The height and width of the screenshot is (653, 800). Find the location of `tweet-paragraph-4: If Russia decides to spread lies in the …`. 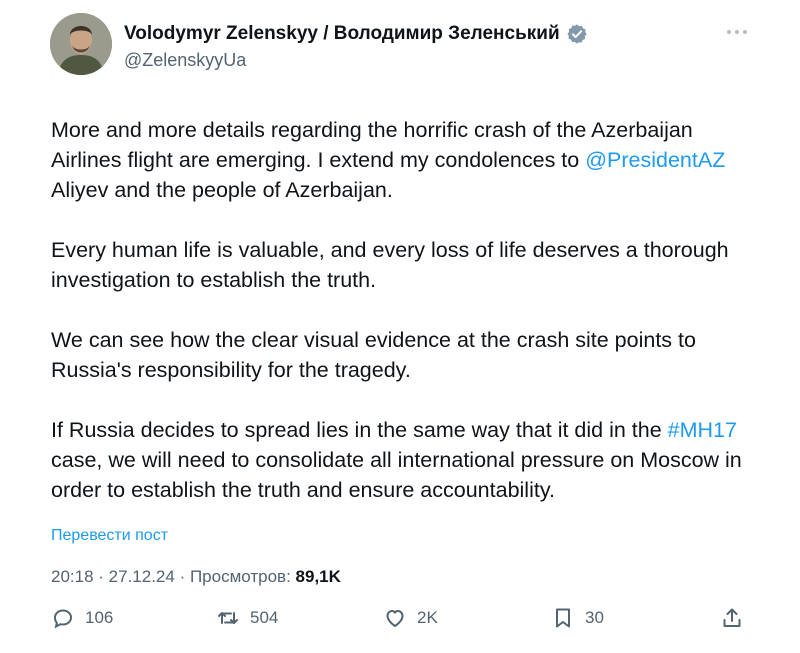

tweet-paragraph-4: If Russia decides to spread lies in the … is located at coordinates (408, 460).